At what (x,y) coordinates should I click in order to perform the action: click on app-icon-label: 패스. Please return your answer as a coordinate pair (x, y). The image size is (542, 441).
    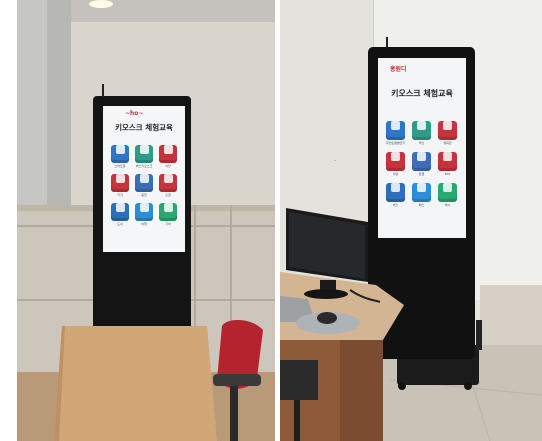
    Looking at the image, I should click on (421, 204).